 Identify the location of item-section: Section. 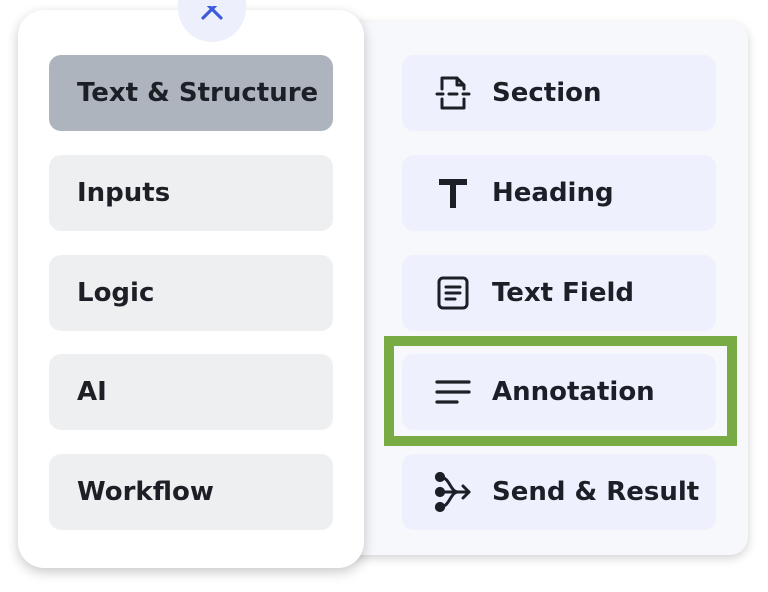
(559, 93).